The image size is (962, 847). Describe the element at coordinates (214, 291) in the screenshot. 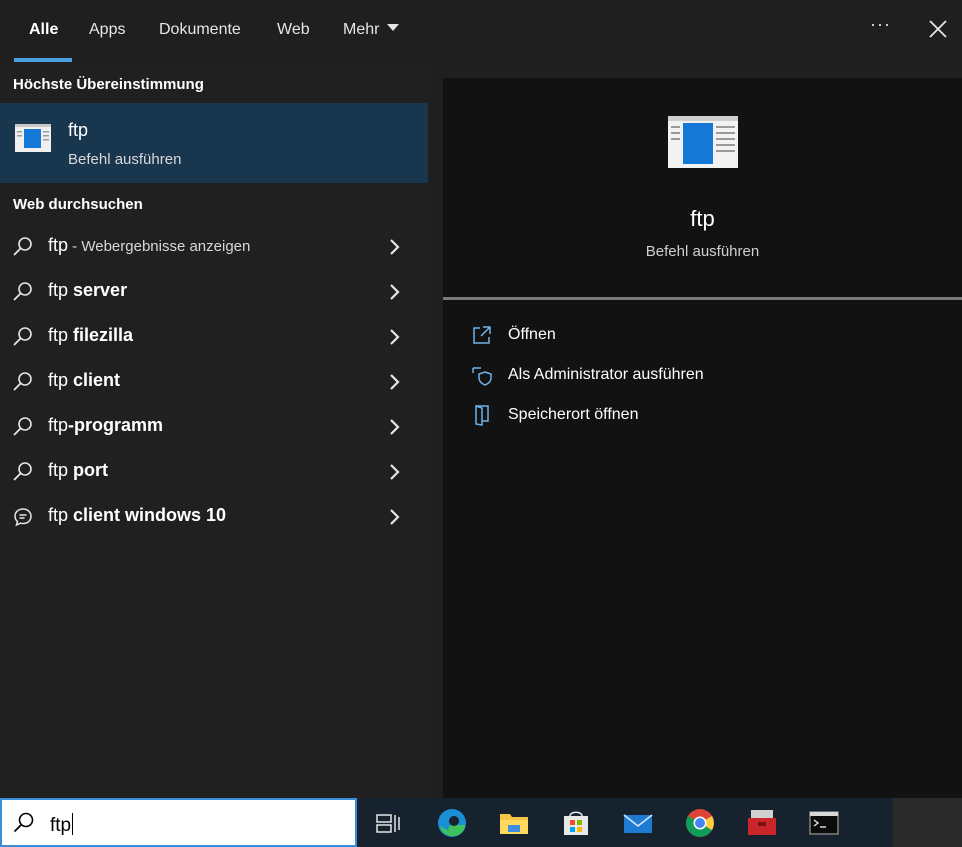

I see `web-suggestion-item: ftp server` at that location.